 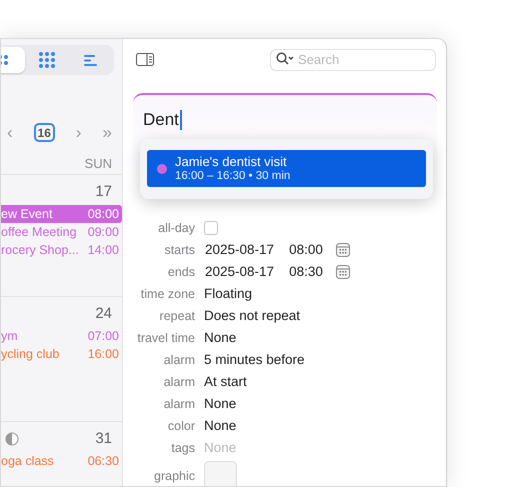 I want to click on field-label: color, so click(x=180, y=426).